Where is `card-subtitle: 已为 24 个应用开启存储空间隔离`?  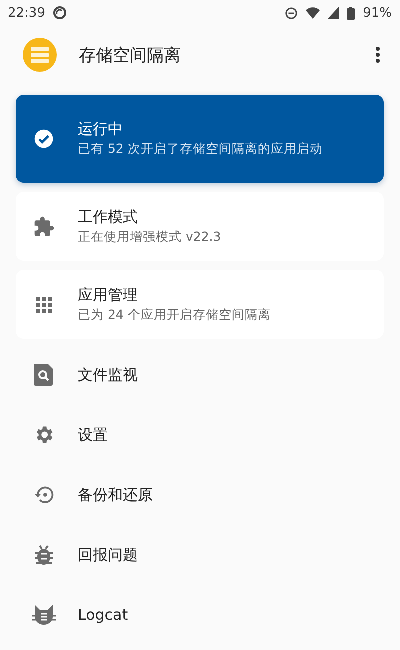 card-subtitle: 已为 24 个应用开启存储空间隔离 is located at coordinates (174, 315).